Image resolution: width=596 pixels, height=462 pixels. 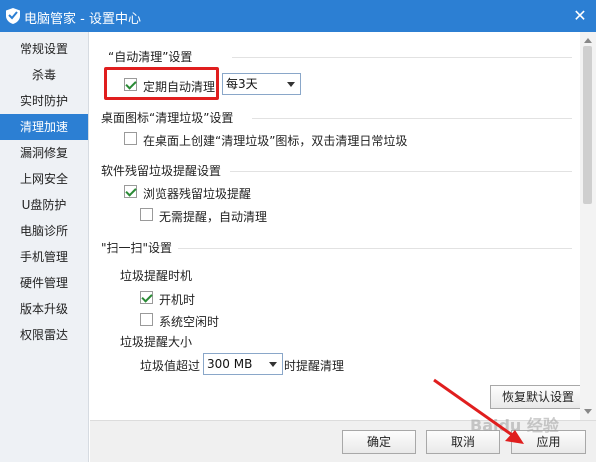 What do you see at coordinates (261, 84) in the screenshot?
I see `clean-interval-select: 每3天` at bounding box center [261, 84].